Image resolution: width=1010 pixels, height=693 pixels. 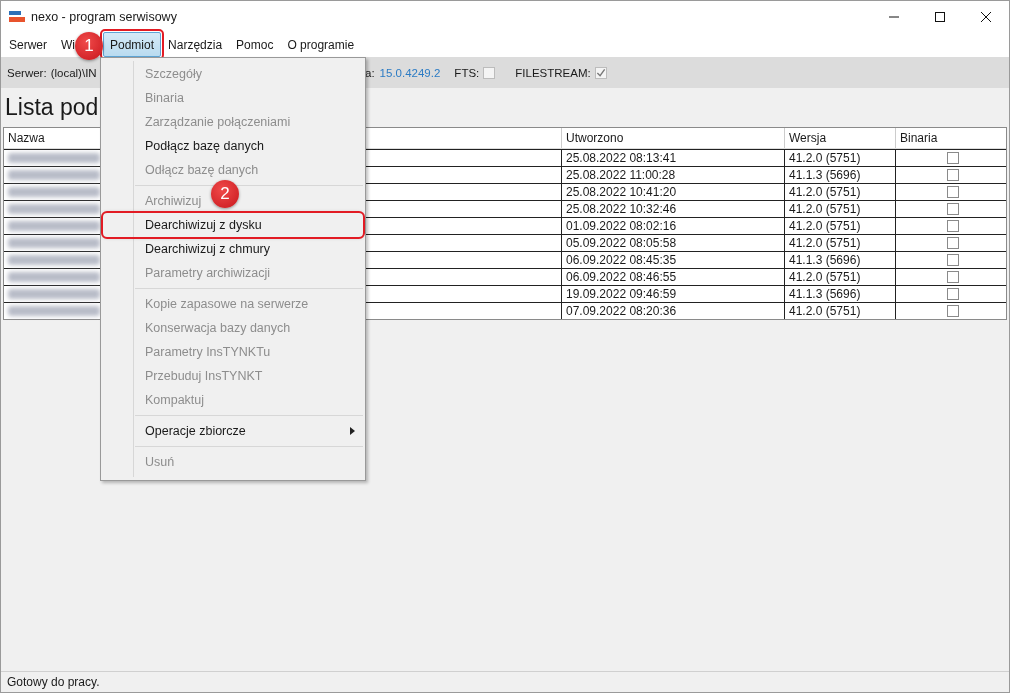 I want to click on fts-checkbox, so click(x=489, y=72).